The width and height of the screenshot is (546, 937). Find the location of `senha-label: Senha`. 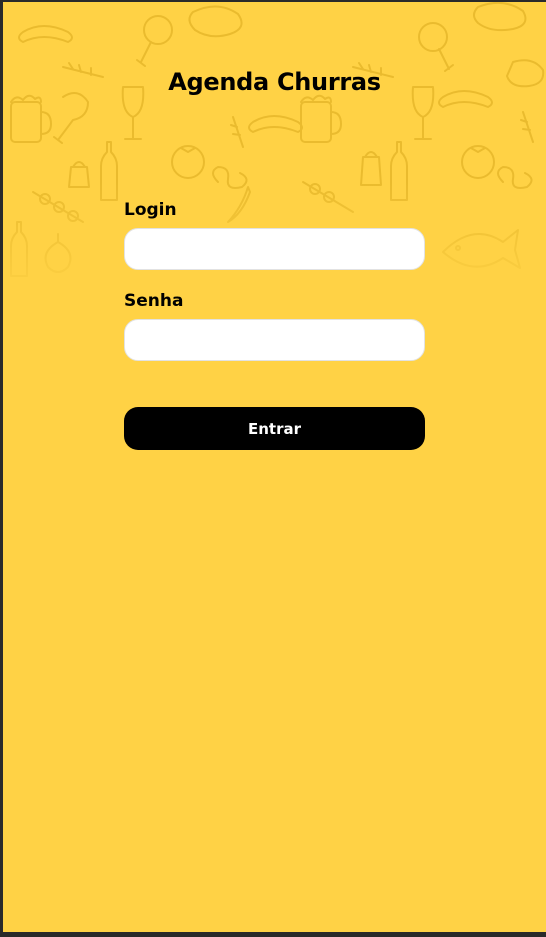

senha-label: Senha is located at coordinates (154, 301).